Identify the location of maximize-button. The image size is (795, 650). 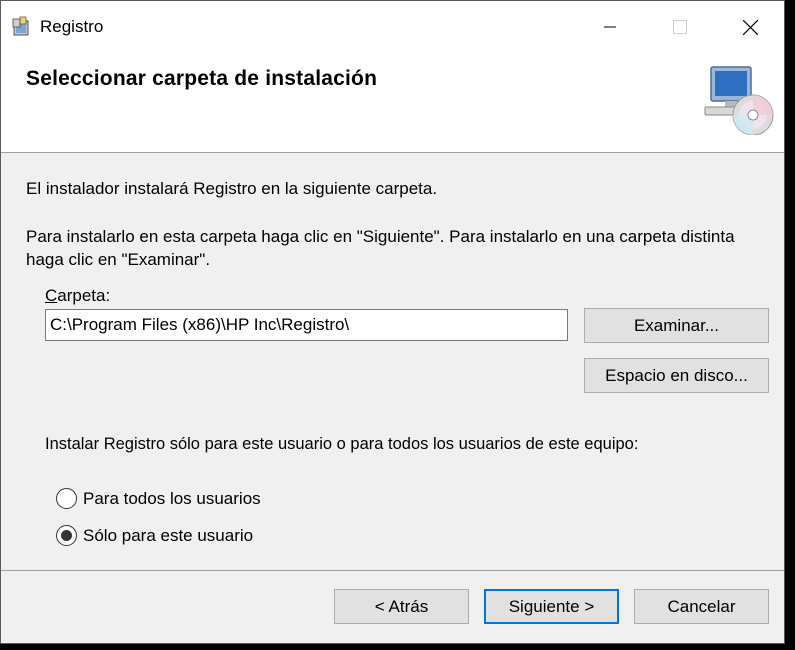
(680, 27).